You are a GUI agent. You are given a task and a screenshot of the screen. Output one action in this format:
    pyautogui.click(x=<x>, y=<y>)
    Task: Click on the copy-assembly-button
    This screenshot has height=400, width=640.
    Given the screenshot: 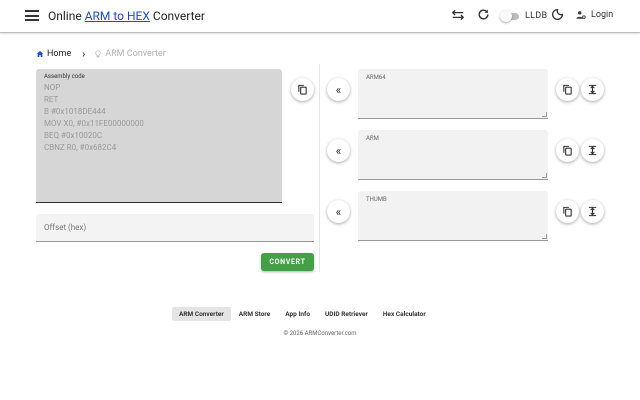 What is the action you would take?
    pyautogui.click(x=302, y=89)
    